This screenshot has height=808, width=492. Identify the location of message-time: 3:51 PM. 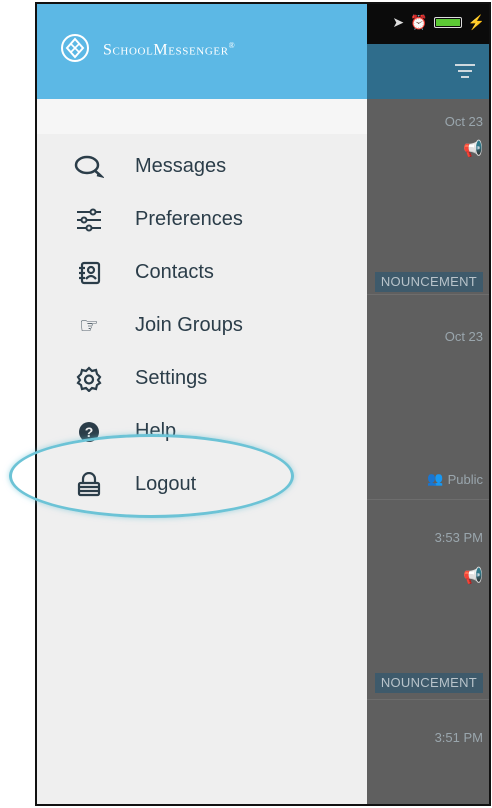
(458, 737).